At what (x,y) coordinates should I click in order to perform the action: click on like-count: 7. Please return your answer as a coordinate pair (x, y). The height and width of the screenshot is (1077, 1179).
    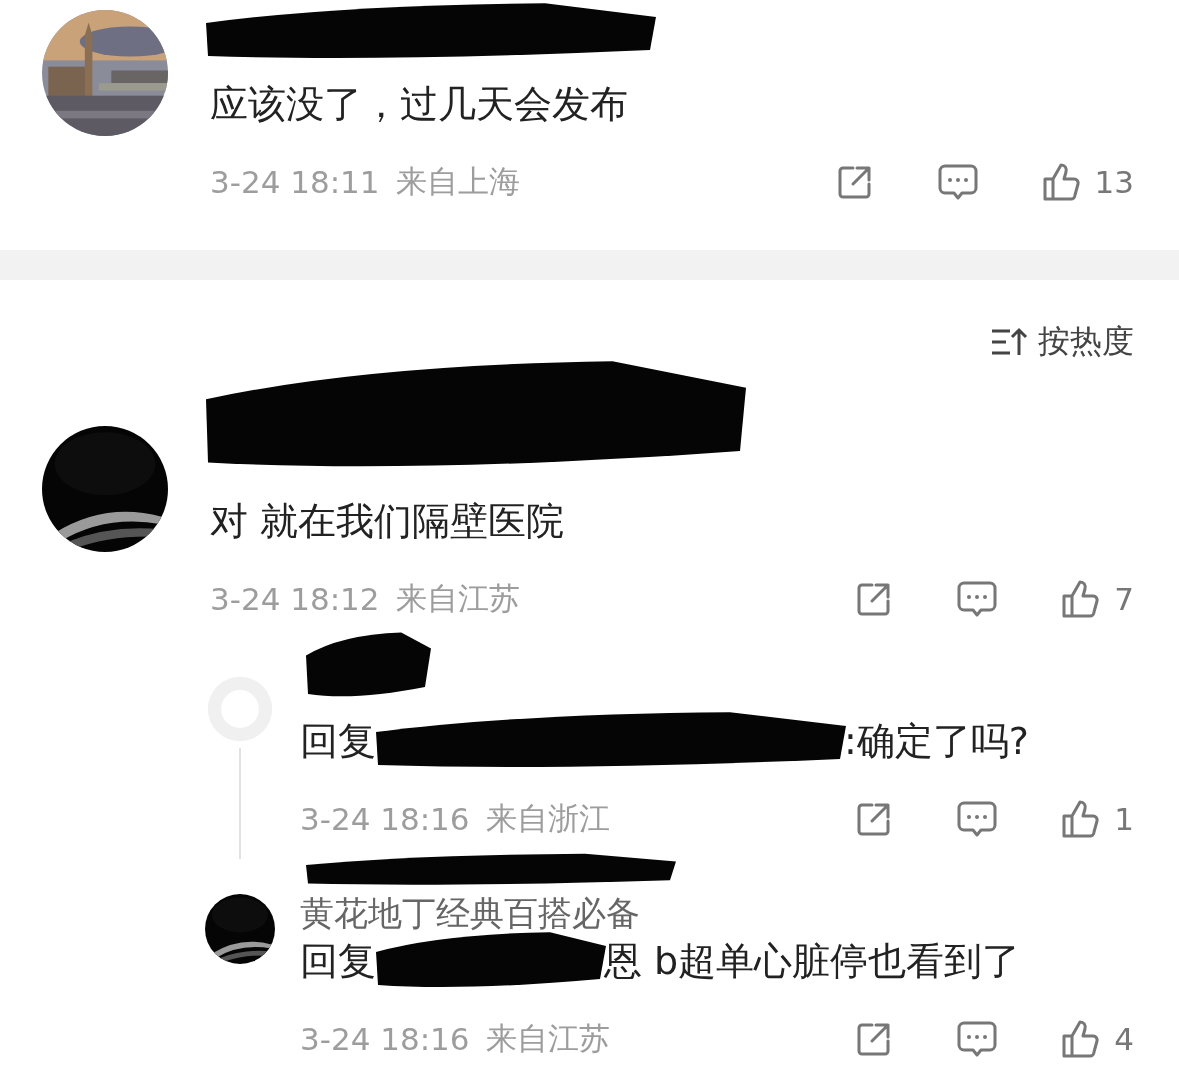
    Looking at the image, I should click on (1124, 599).